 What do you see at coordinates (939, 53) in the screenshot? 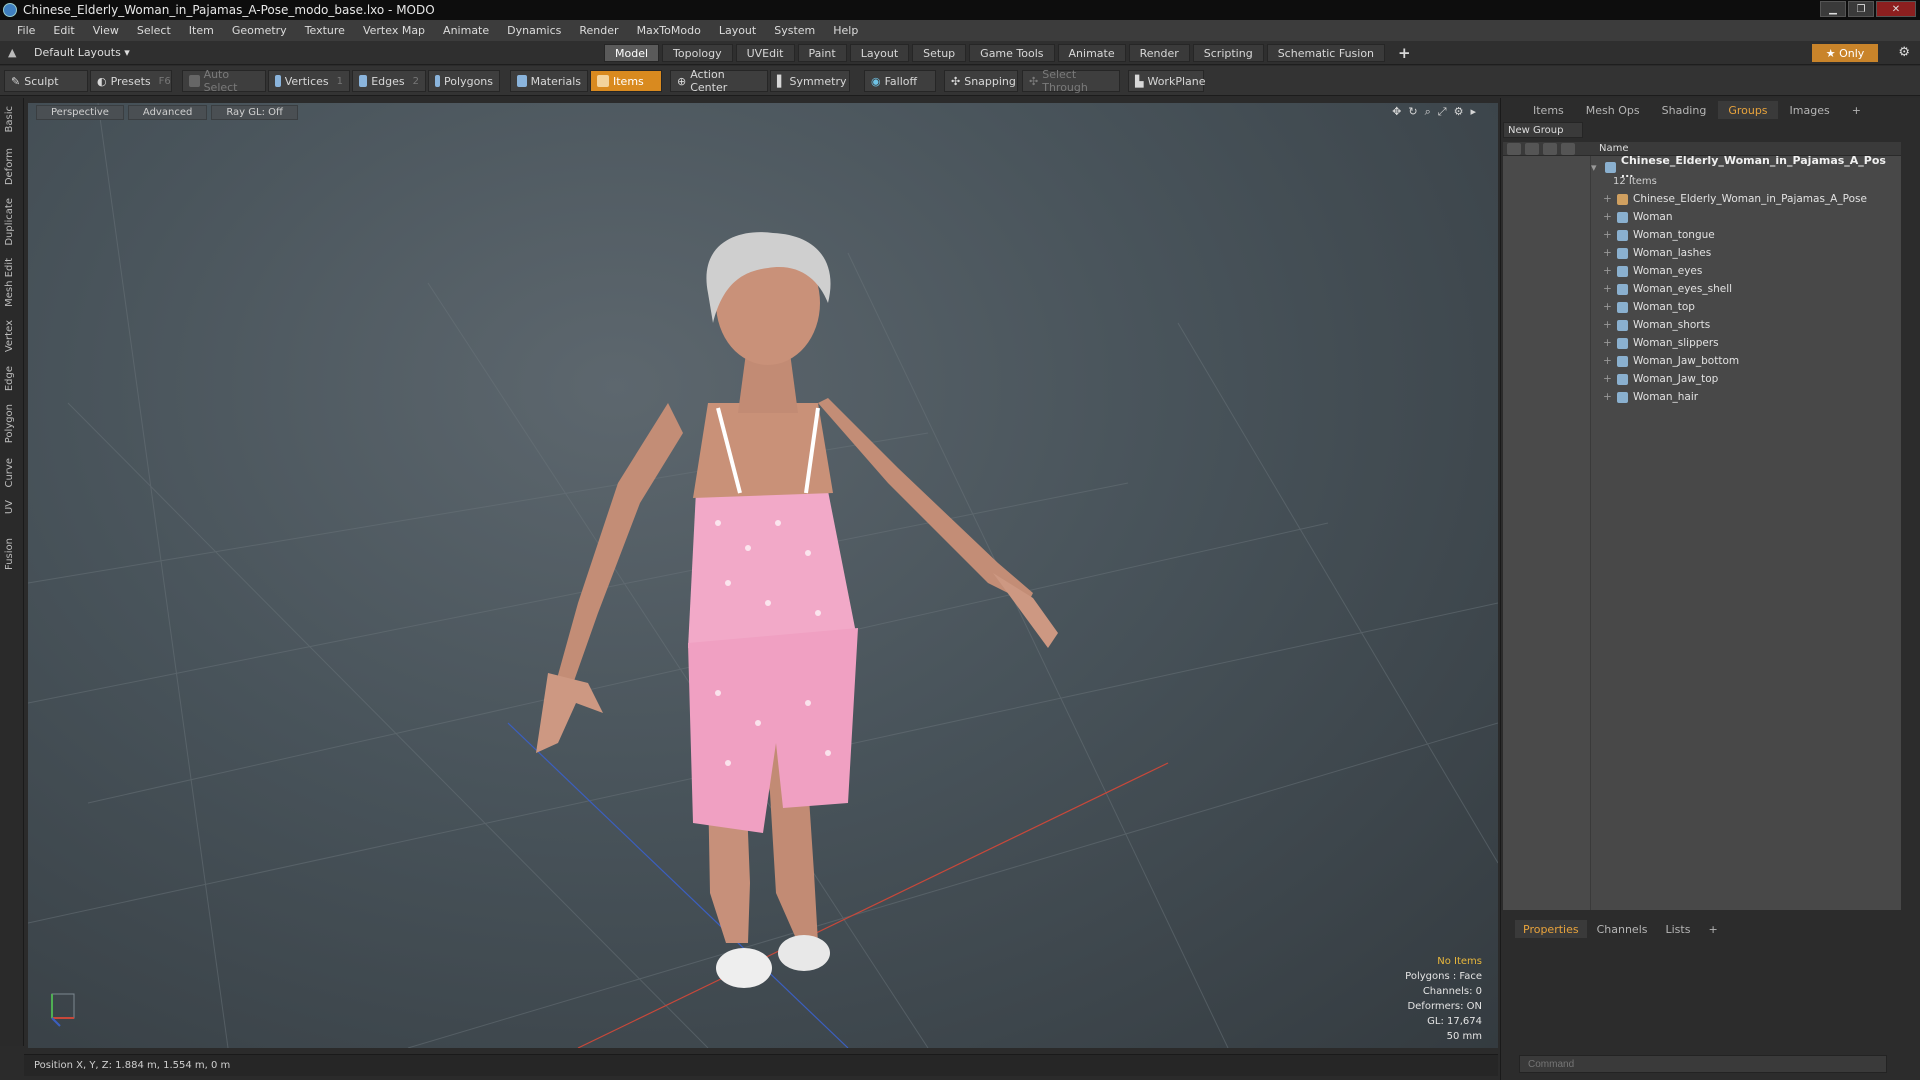
I see `tab-setup: Setup` at bounding box center [939, 53].